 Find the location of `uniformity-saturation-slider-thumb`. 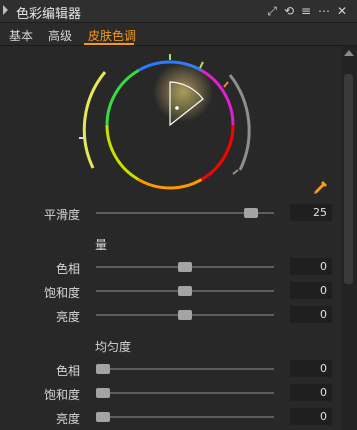

uniformity-saturation-slider-thumb is located at coordinates (103, 393).